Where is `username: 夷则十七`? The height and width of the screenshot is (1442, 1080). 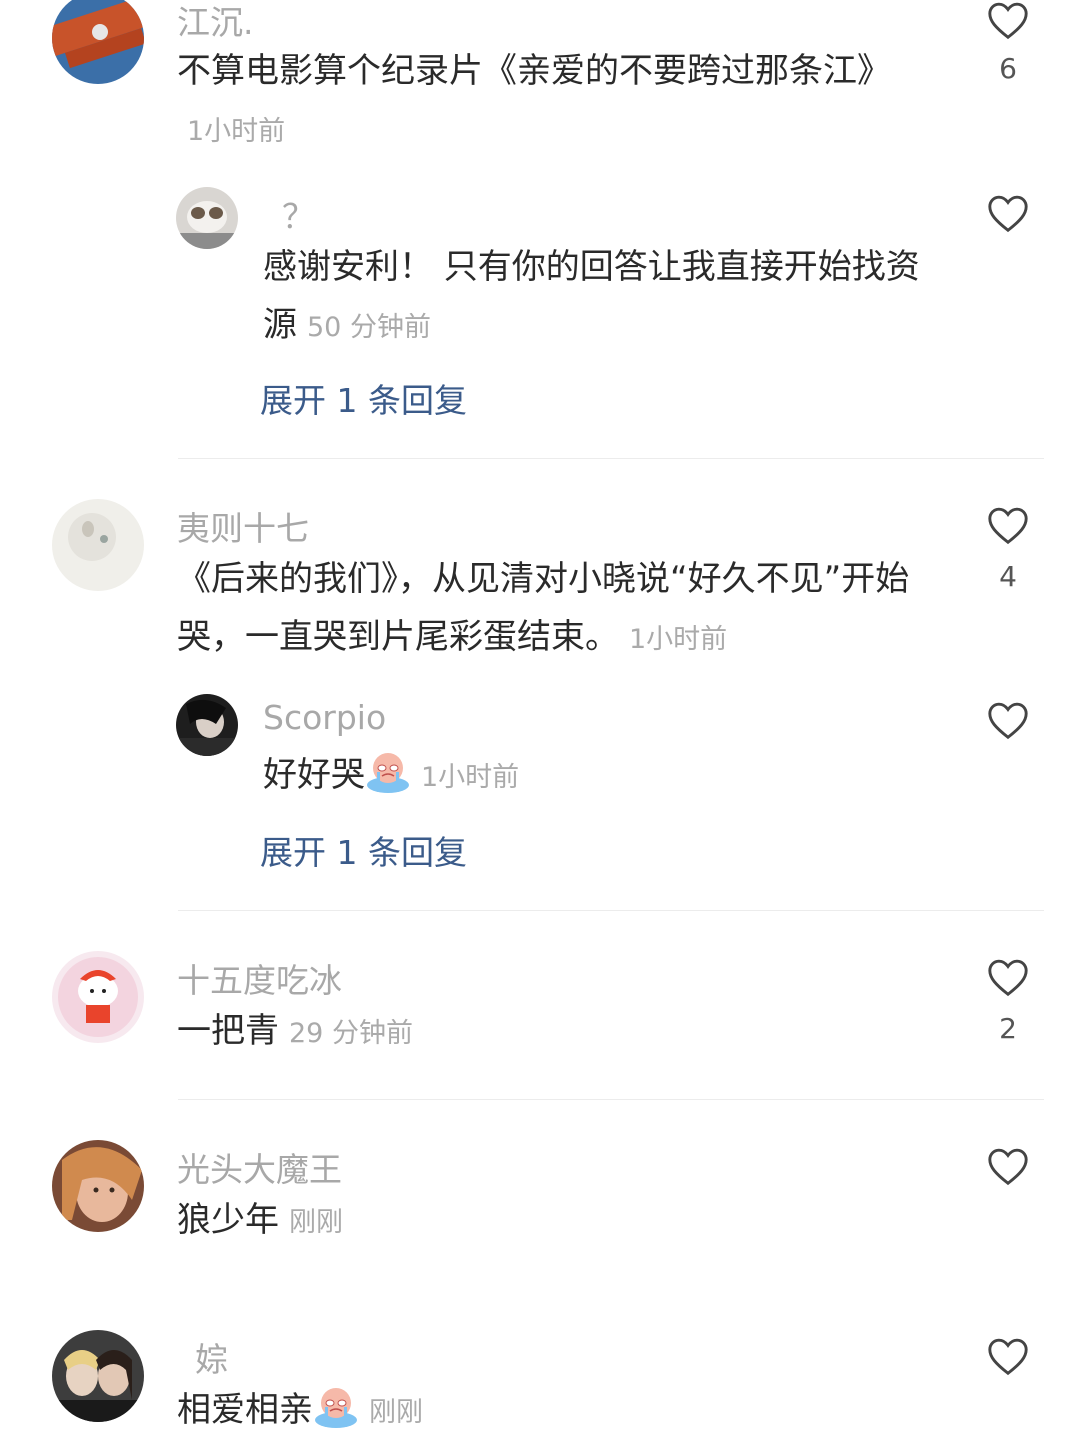
username: 夷则十七 is located at coordinates (243, 526).